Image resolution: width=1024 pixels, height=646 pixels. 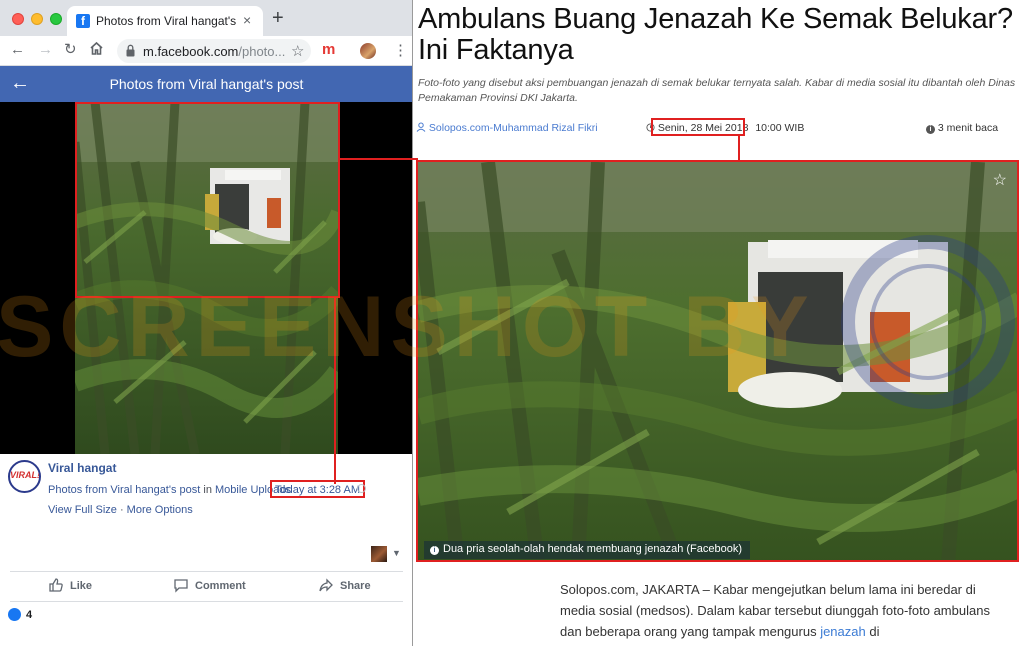 I want to click on post-timestamp-highlighted: Today at 3:28 AM, so click(x=317, y=489).